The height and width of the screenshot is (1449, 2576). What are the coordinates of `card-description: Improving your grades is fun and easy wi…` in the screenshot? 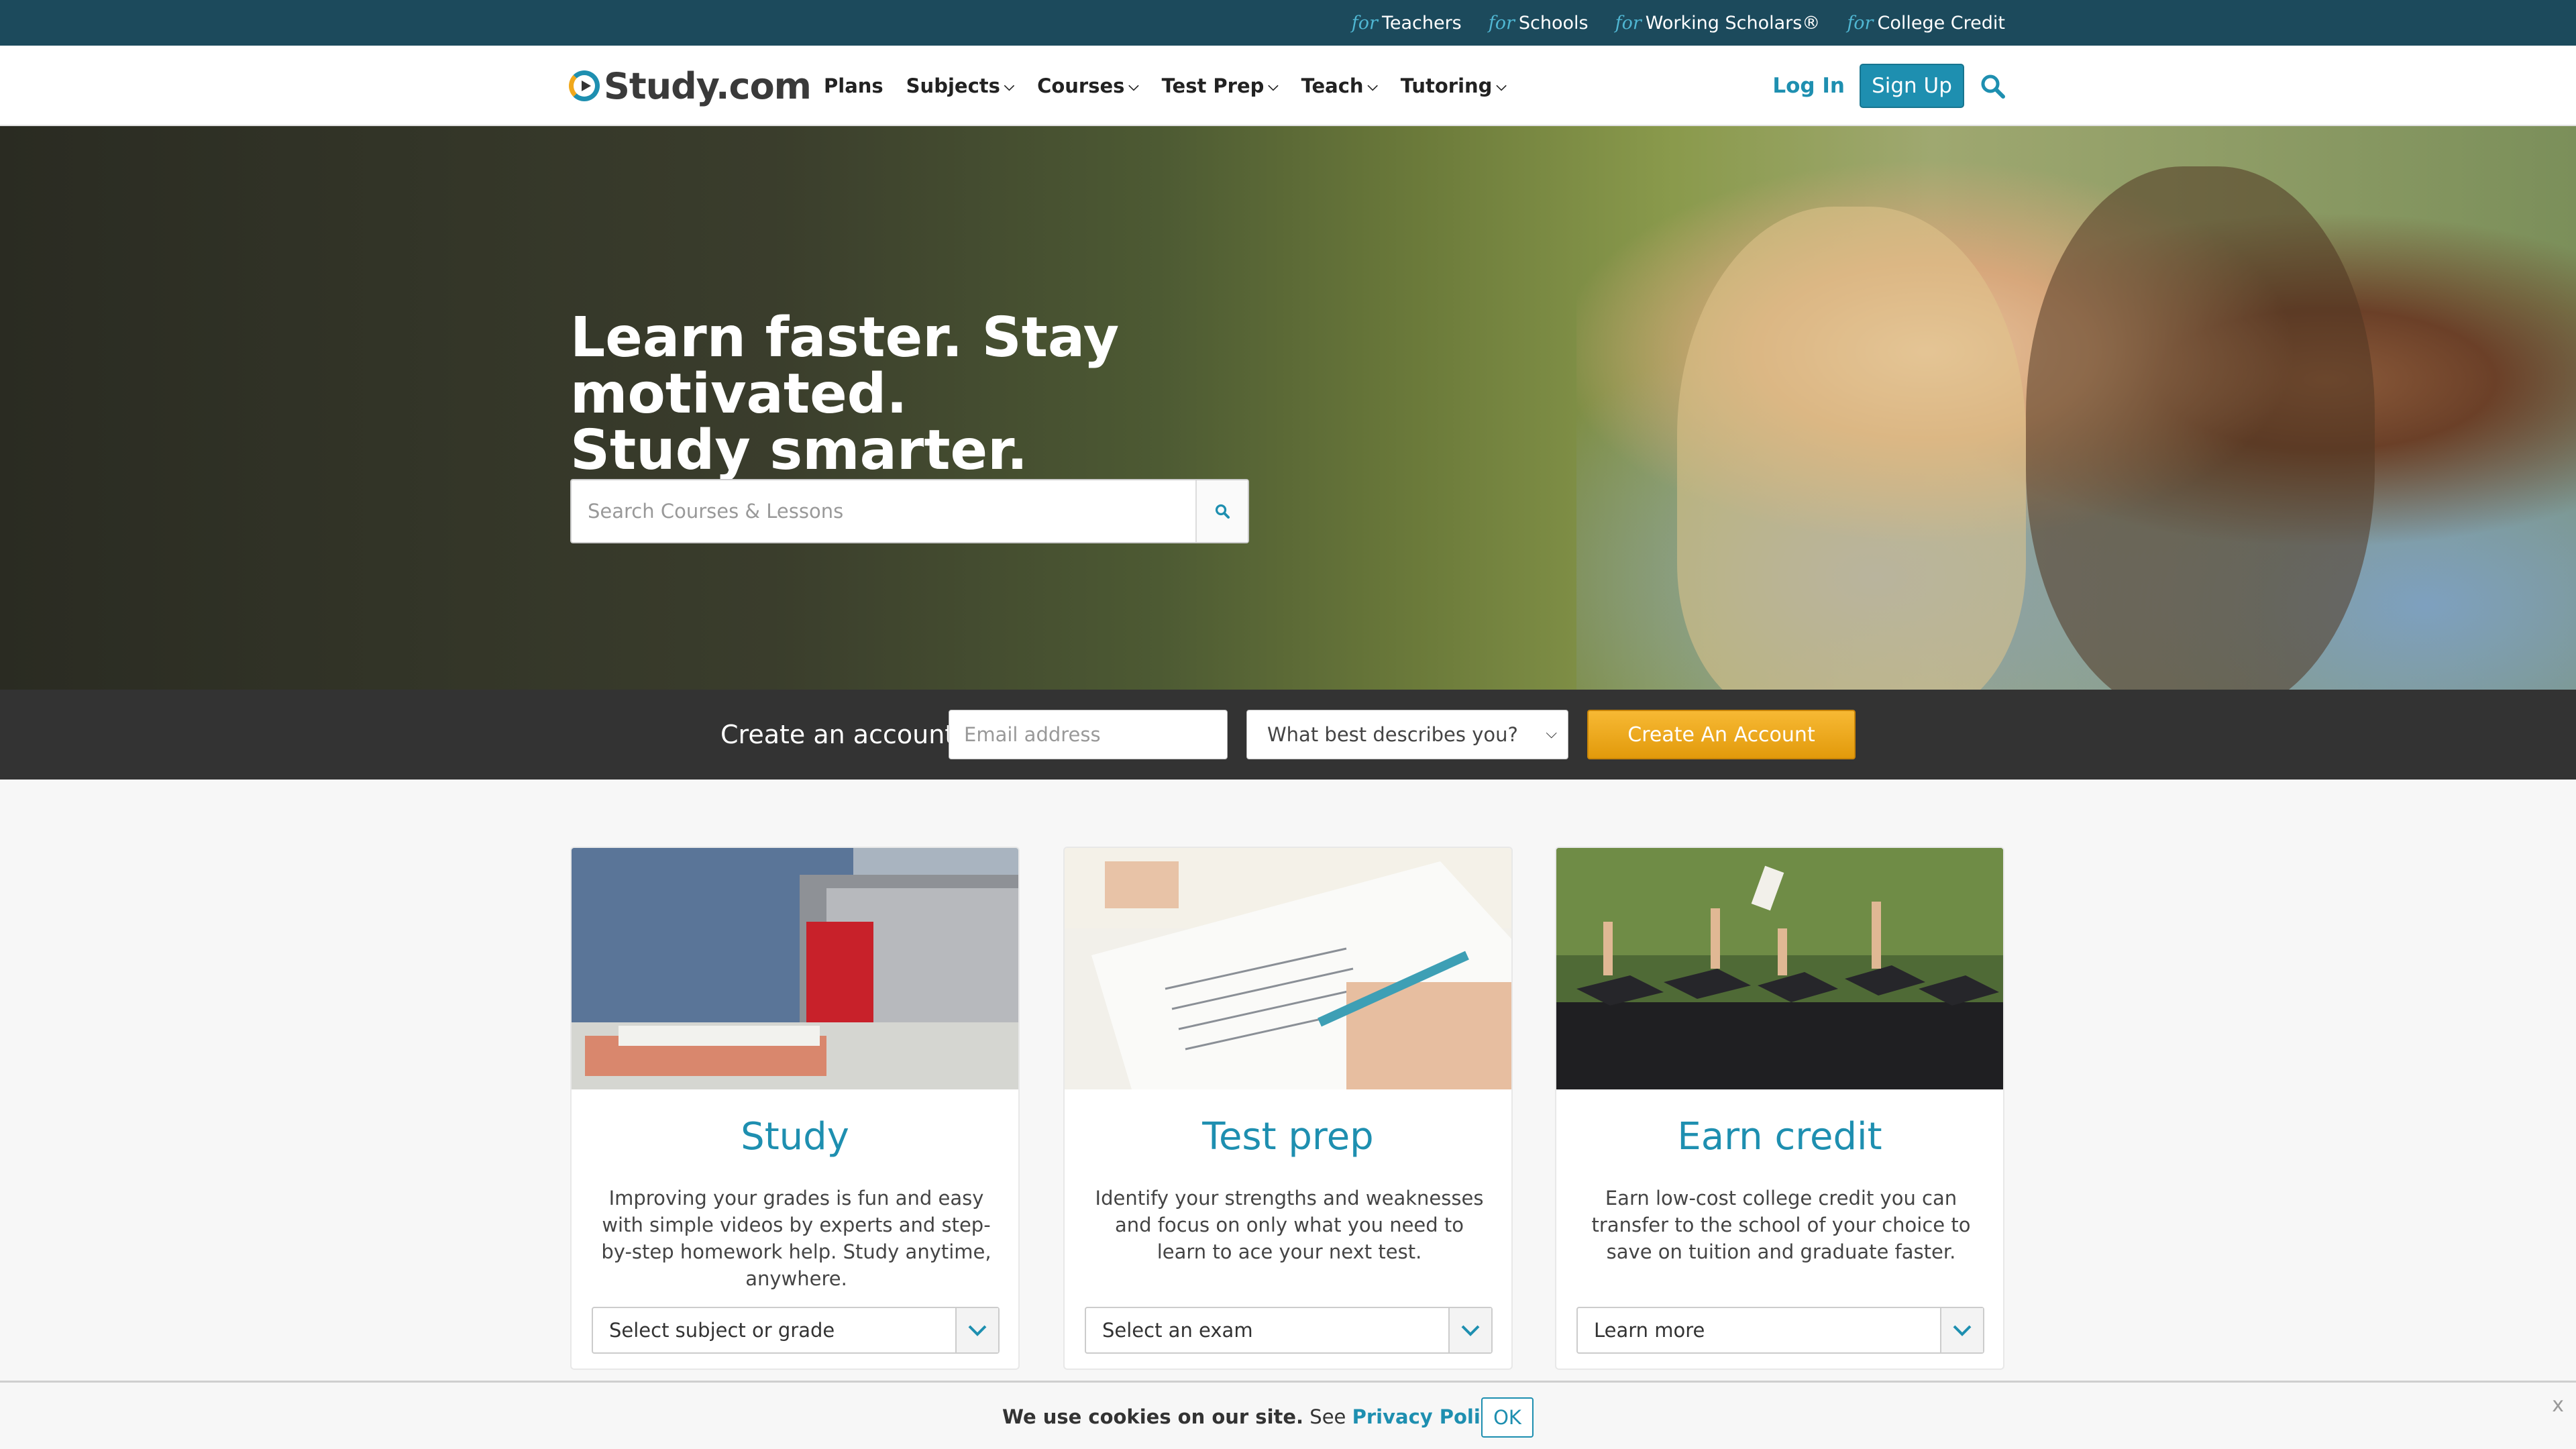 It's located at (796, 1238).